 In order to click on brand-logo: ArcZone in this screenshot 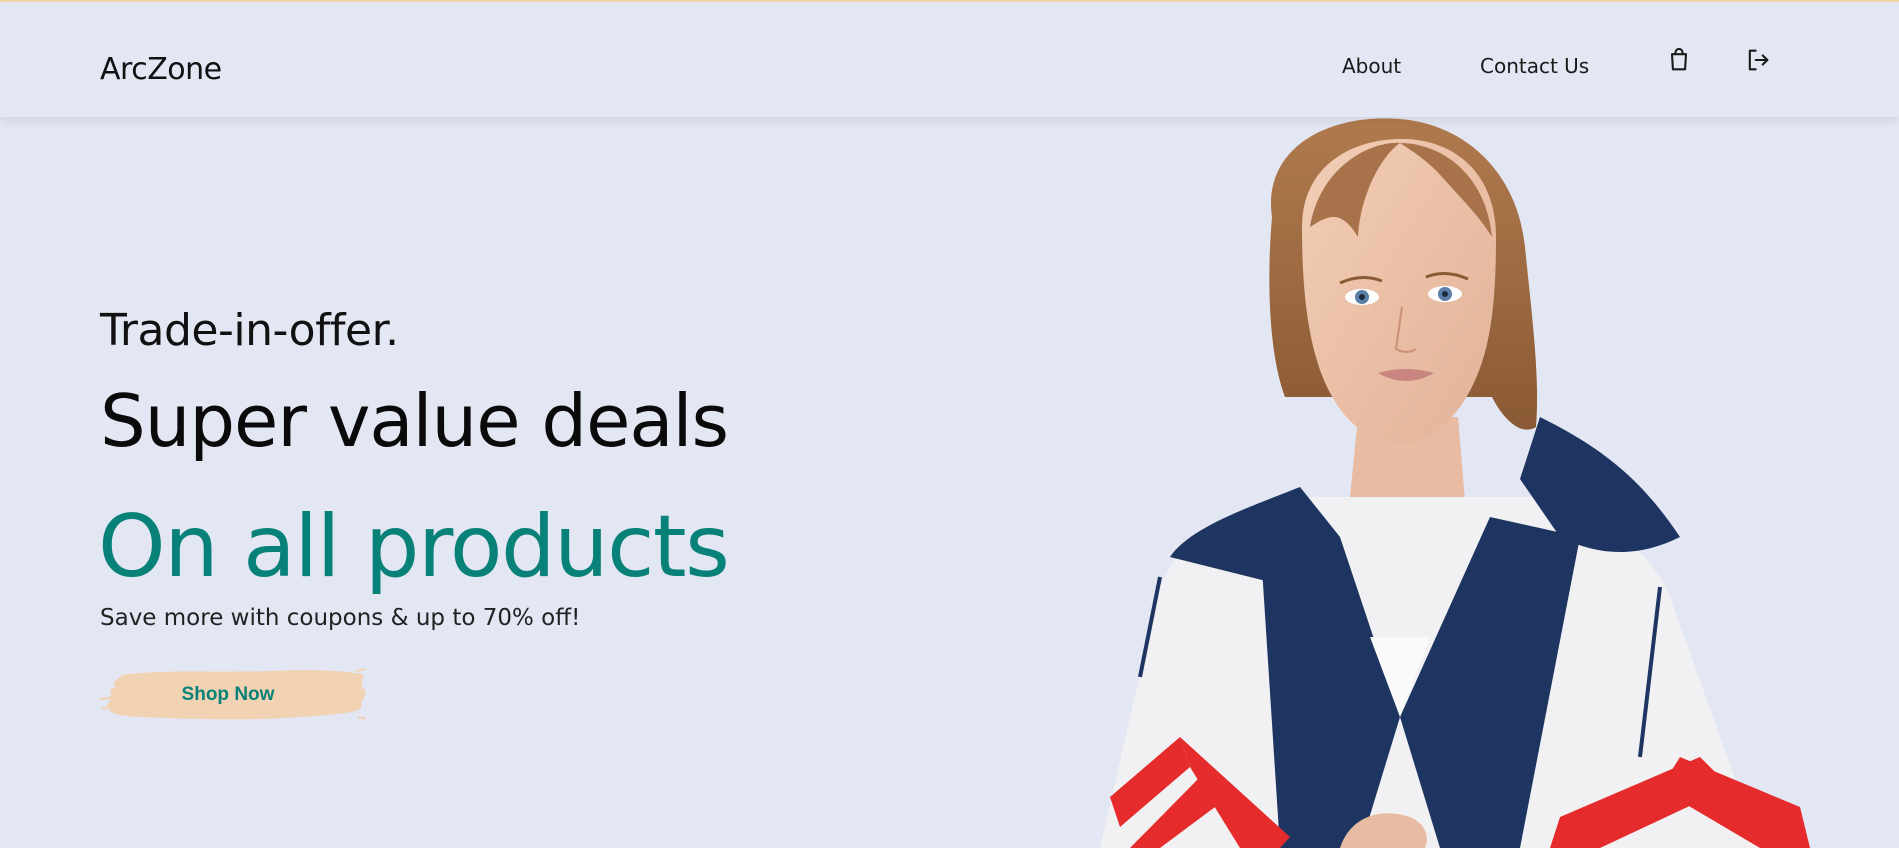, I will do `click(161, 69)`.